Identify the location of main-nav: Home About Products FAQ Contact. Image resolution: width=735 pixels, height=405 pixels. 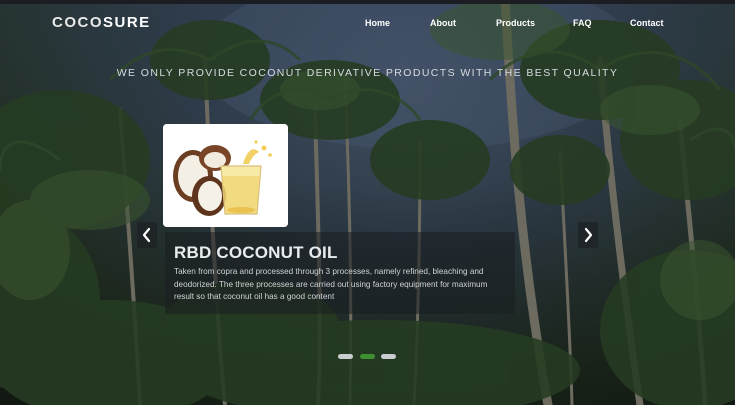
(367, 25).